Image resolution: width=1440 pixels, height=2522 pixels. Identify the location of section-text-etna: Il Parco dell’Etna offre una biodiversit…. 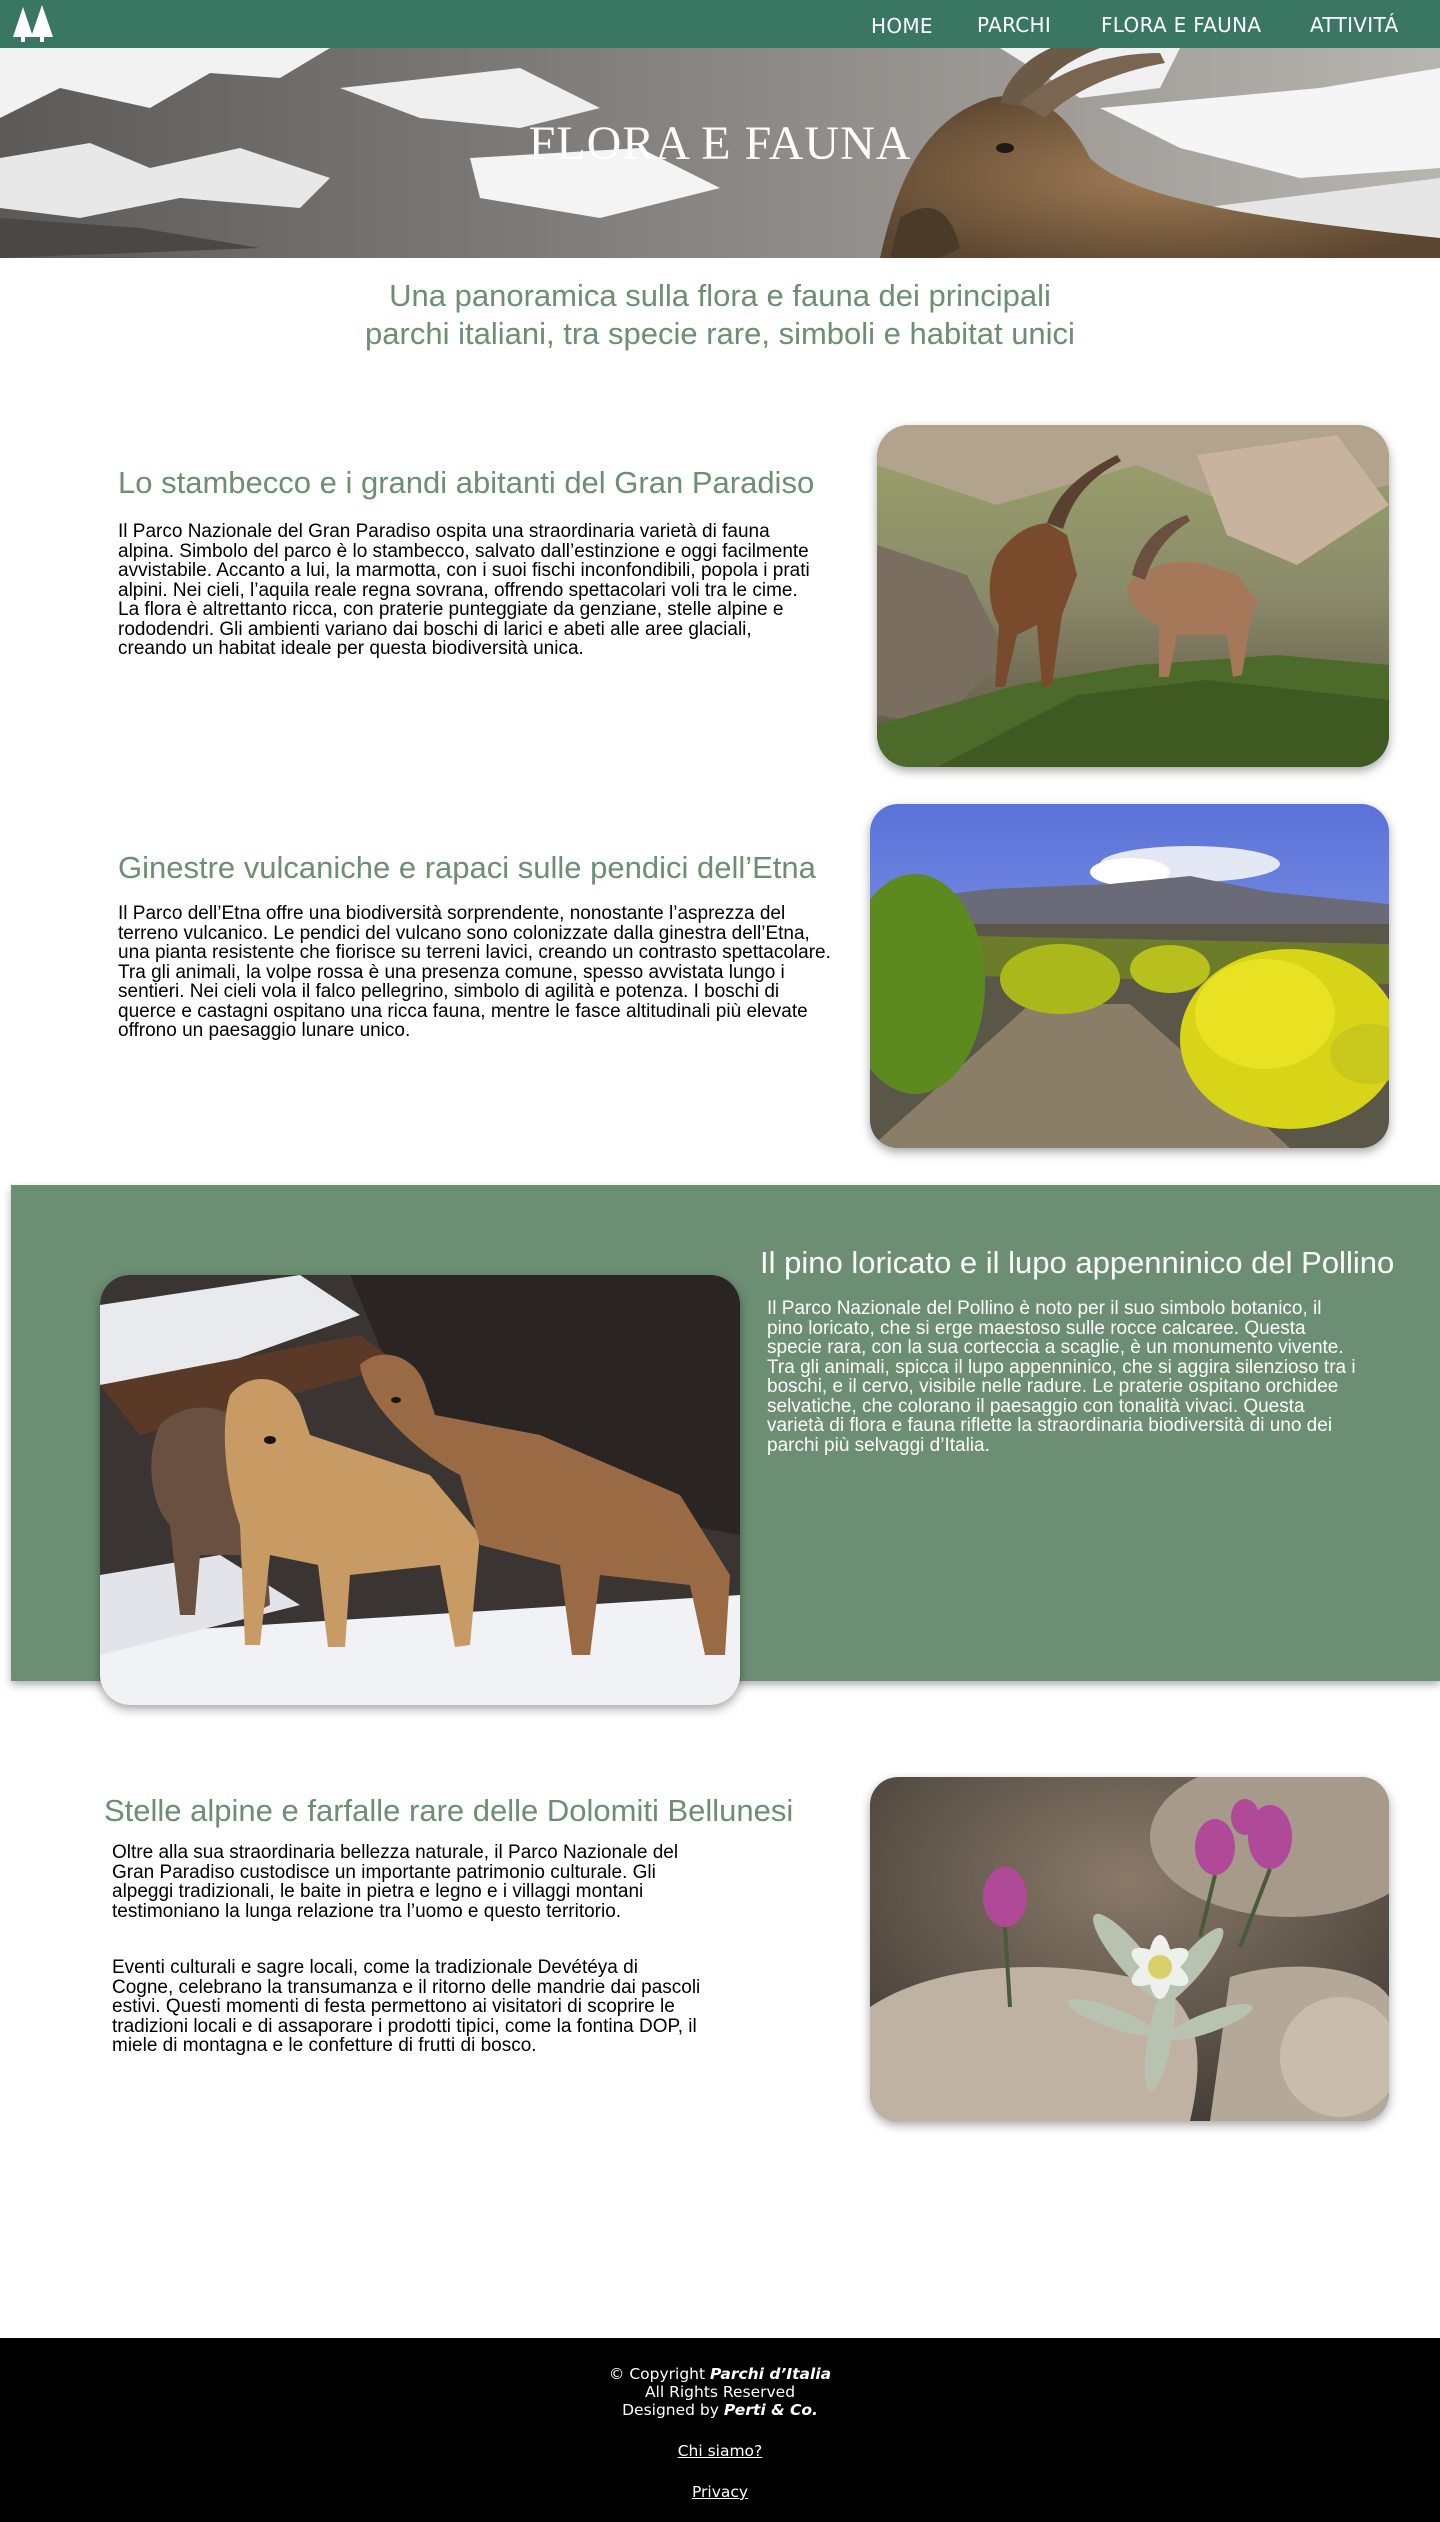
(474, 972).